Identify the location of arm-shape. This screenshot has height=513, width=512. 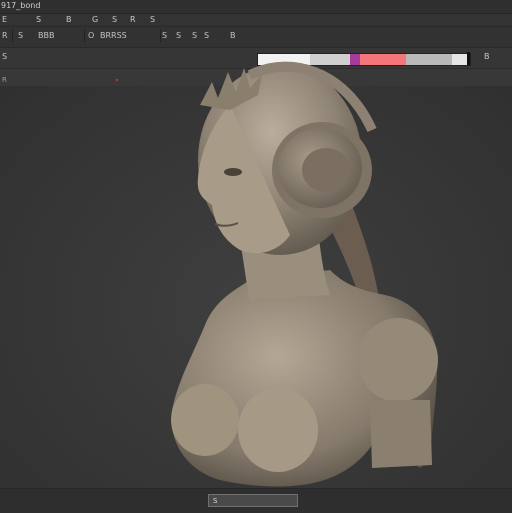
(401, 434).